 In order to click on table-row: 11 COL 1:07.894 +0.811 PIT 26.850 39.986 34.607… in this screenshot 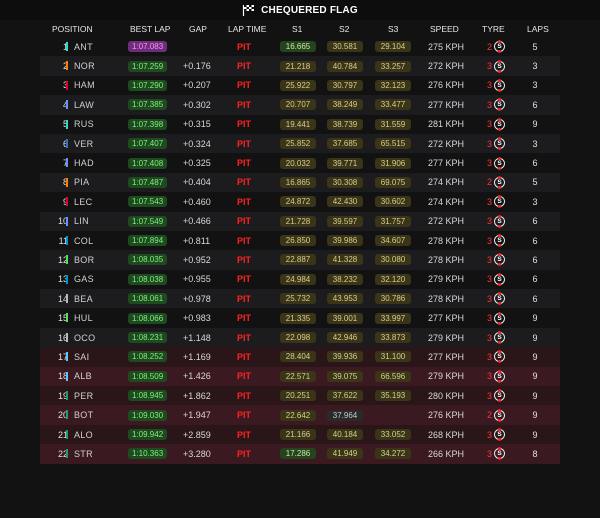, I will do `click(300, 240)`.